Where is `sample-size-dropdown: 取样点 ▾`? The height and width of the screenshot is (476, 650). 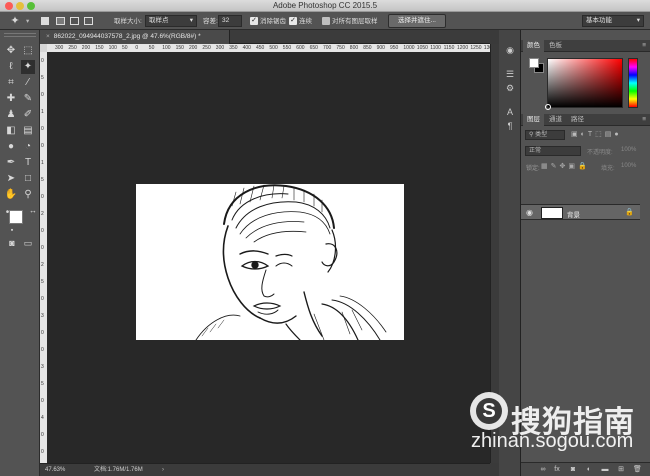 sample-size-dropdown: 取样点 ▾ is located at coordinates (171, 21).